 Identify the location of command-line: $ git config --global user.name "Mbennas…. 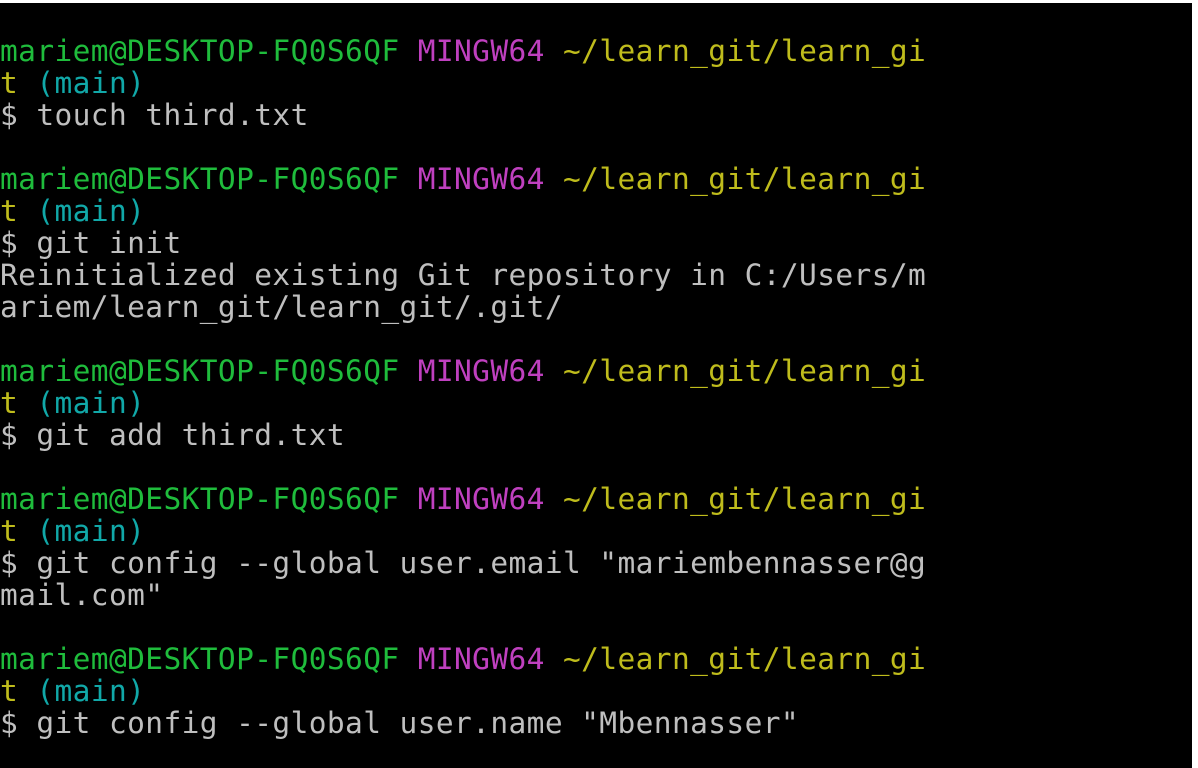
(400, 723).